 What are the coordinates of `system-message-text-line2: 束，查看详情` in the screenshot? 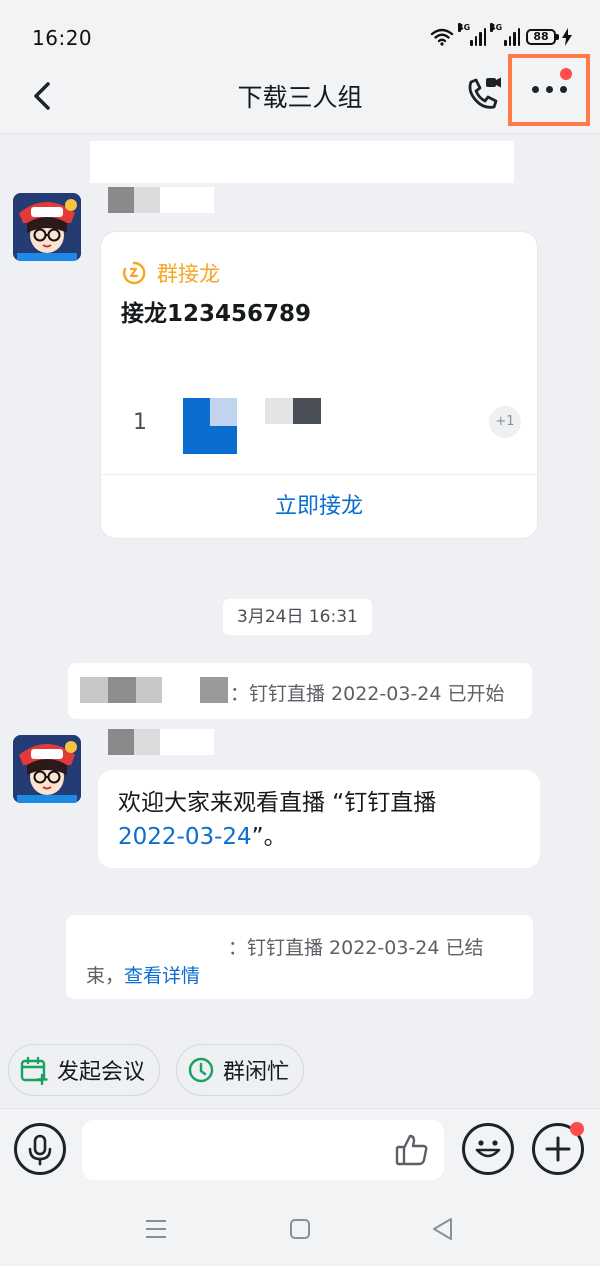 It's located at (143, 976).